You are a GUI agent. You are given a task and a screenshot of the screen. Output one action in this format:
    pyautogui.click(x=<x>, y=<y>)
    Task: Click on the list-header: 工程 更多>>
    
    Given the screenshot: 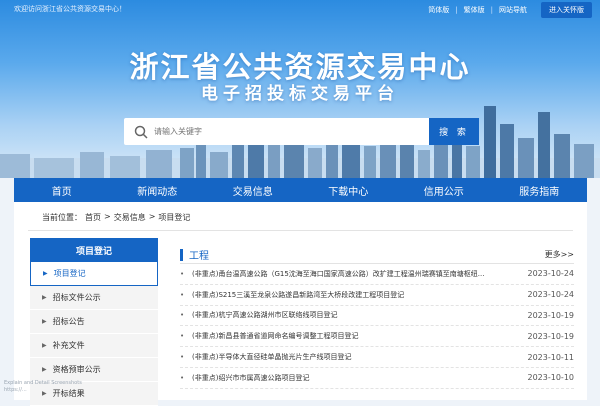 What is the action you would take?
    pyautogui.click(x=377, y=255)
    